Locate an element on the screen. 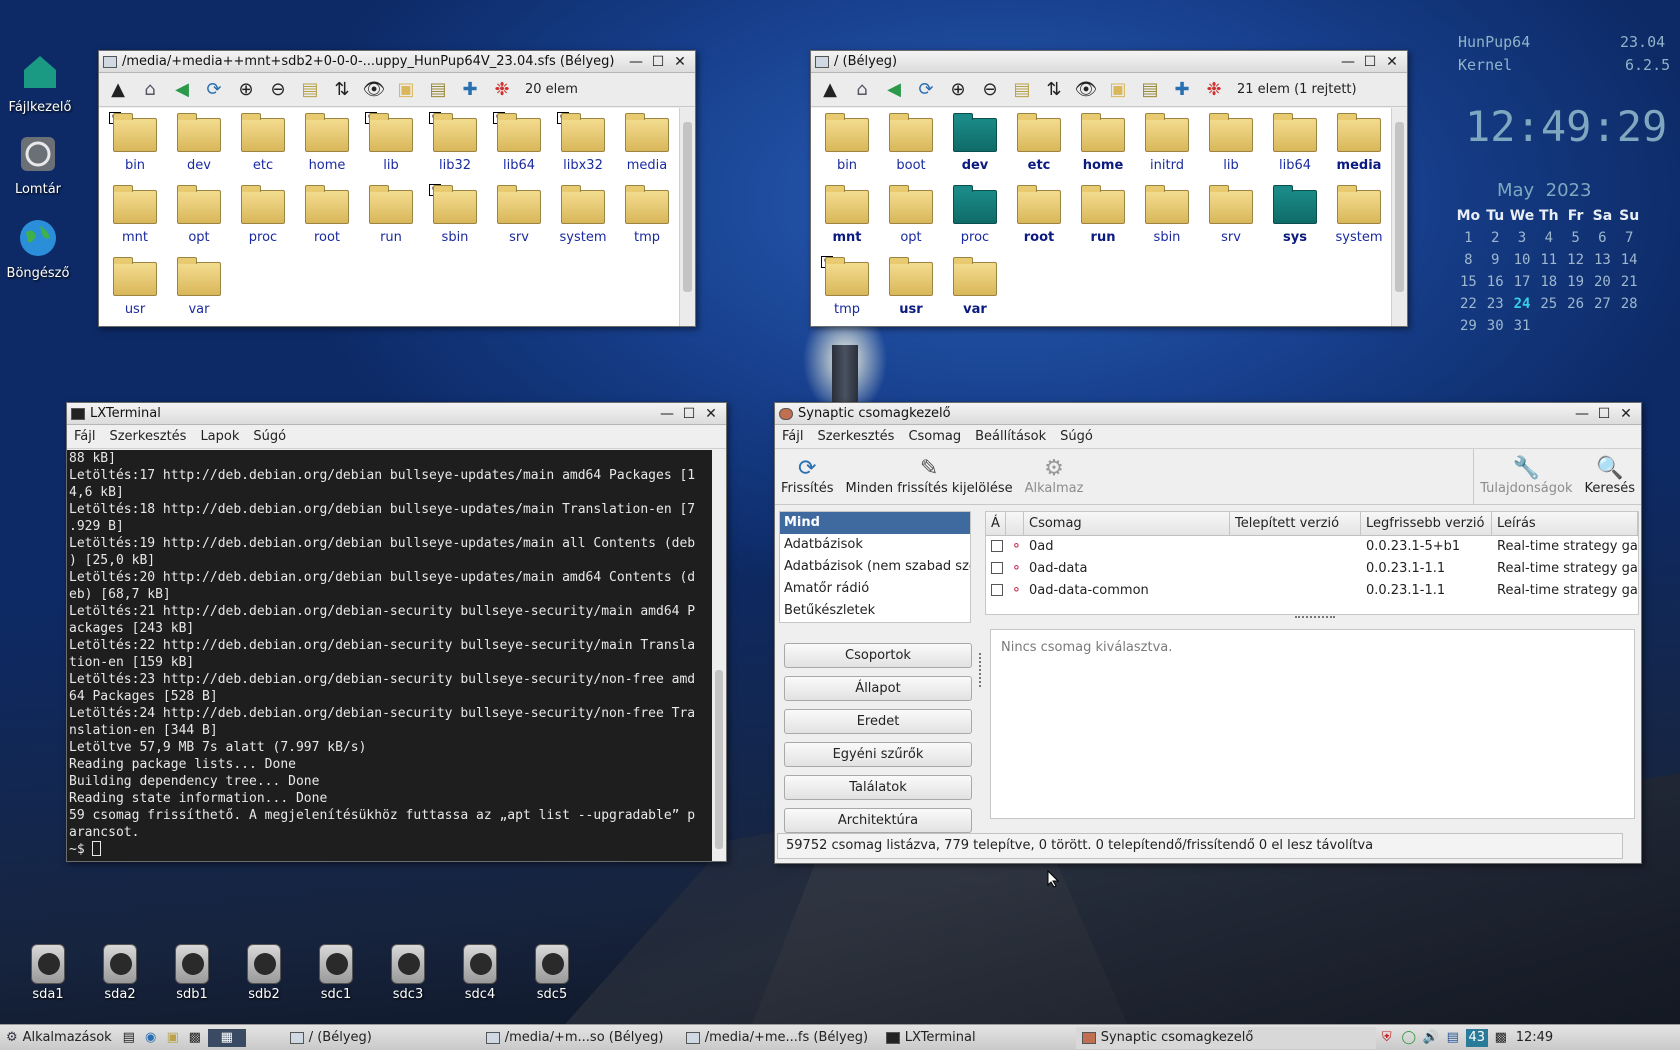 The width and height of the screenshot is (1680, 1050). drive-sdc1: sdc1 is located at coordinates (336, 973).